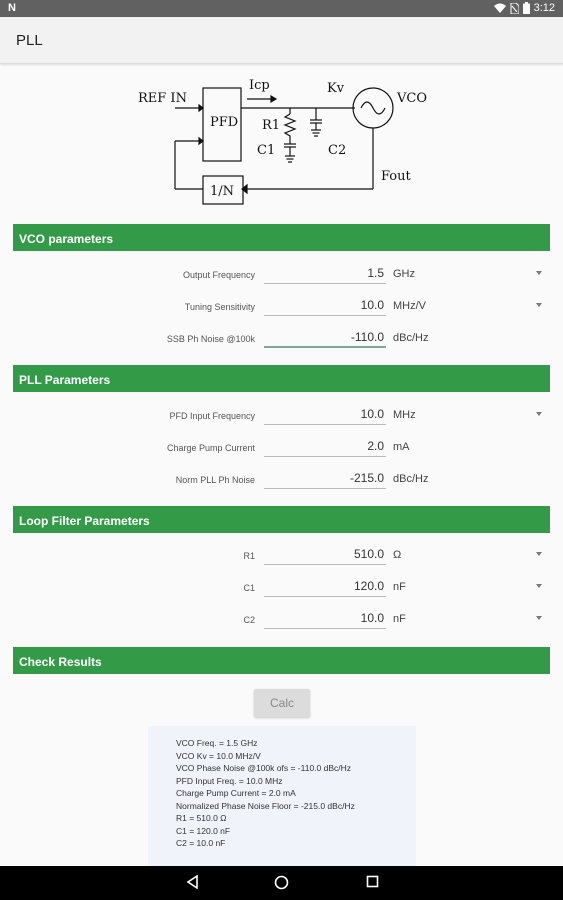 The height and width of the screenshot is (900, 563). I want to click on c1-row: C1 120.0 nF, so click(281, 588).